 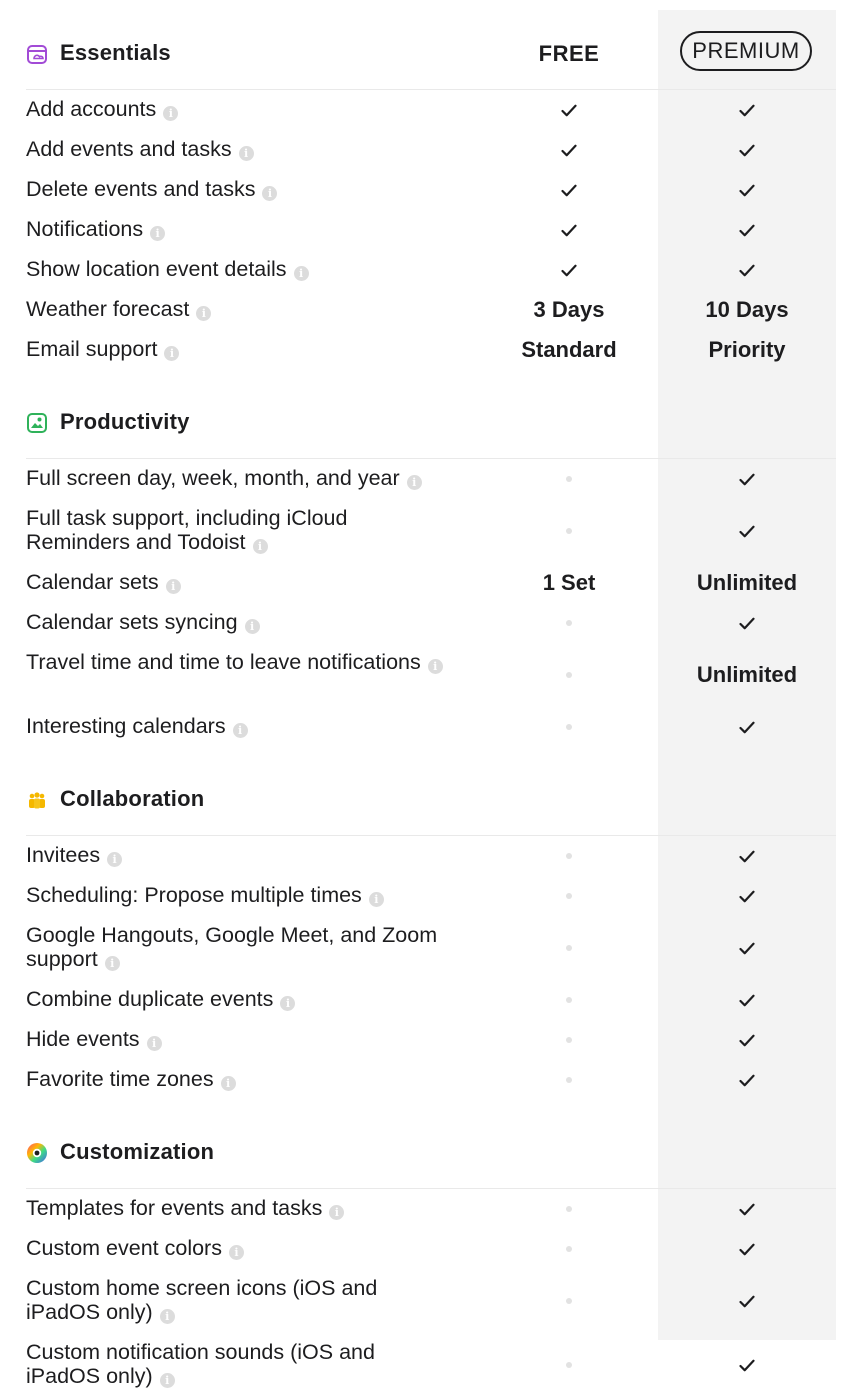 What do you see at coordinates (747, 309) in the screenshot?
I see `premium-value: 10 Days` at bounding box center [747, 309].